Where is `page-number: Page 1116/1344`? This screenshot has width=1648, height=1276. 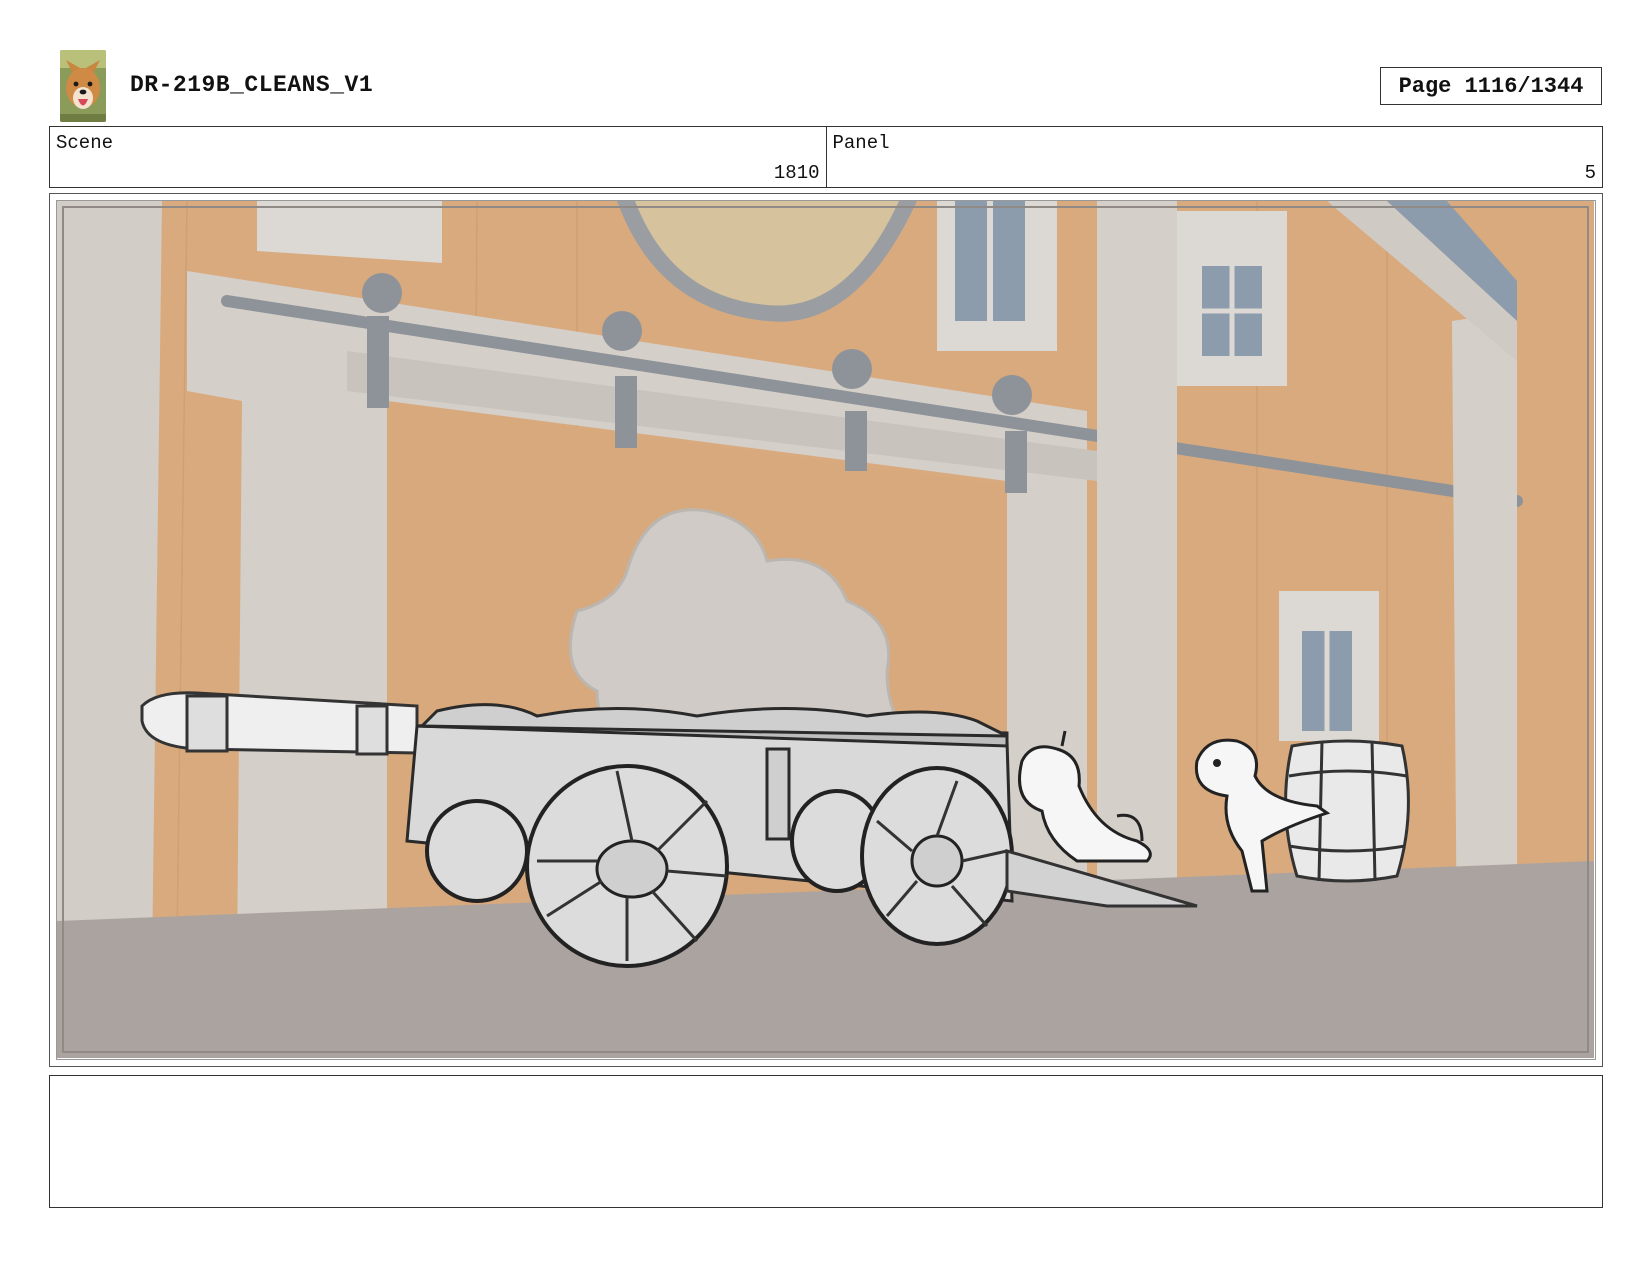 page-number: Page 1116/1344 is located at coordinates (1491, 86).